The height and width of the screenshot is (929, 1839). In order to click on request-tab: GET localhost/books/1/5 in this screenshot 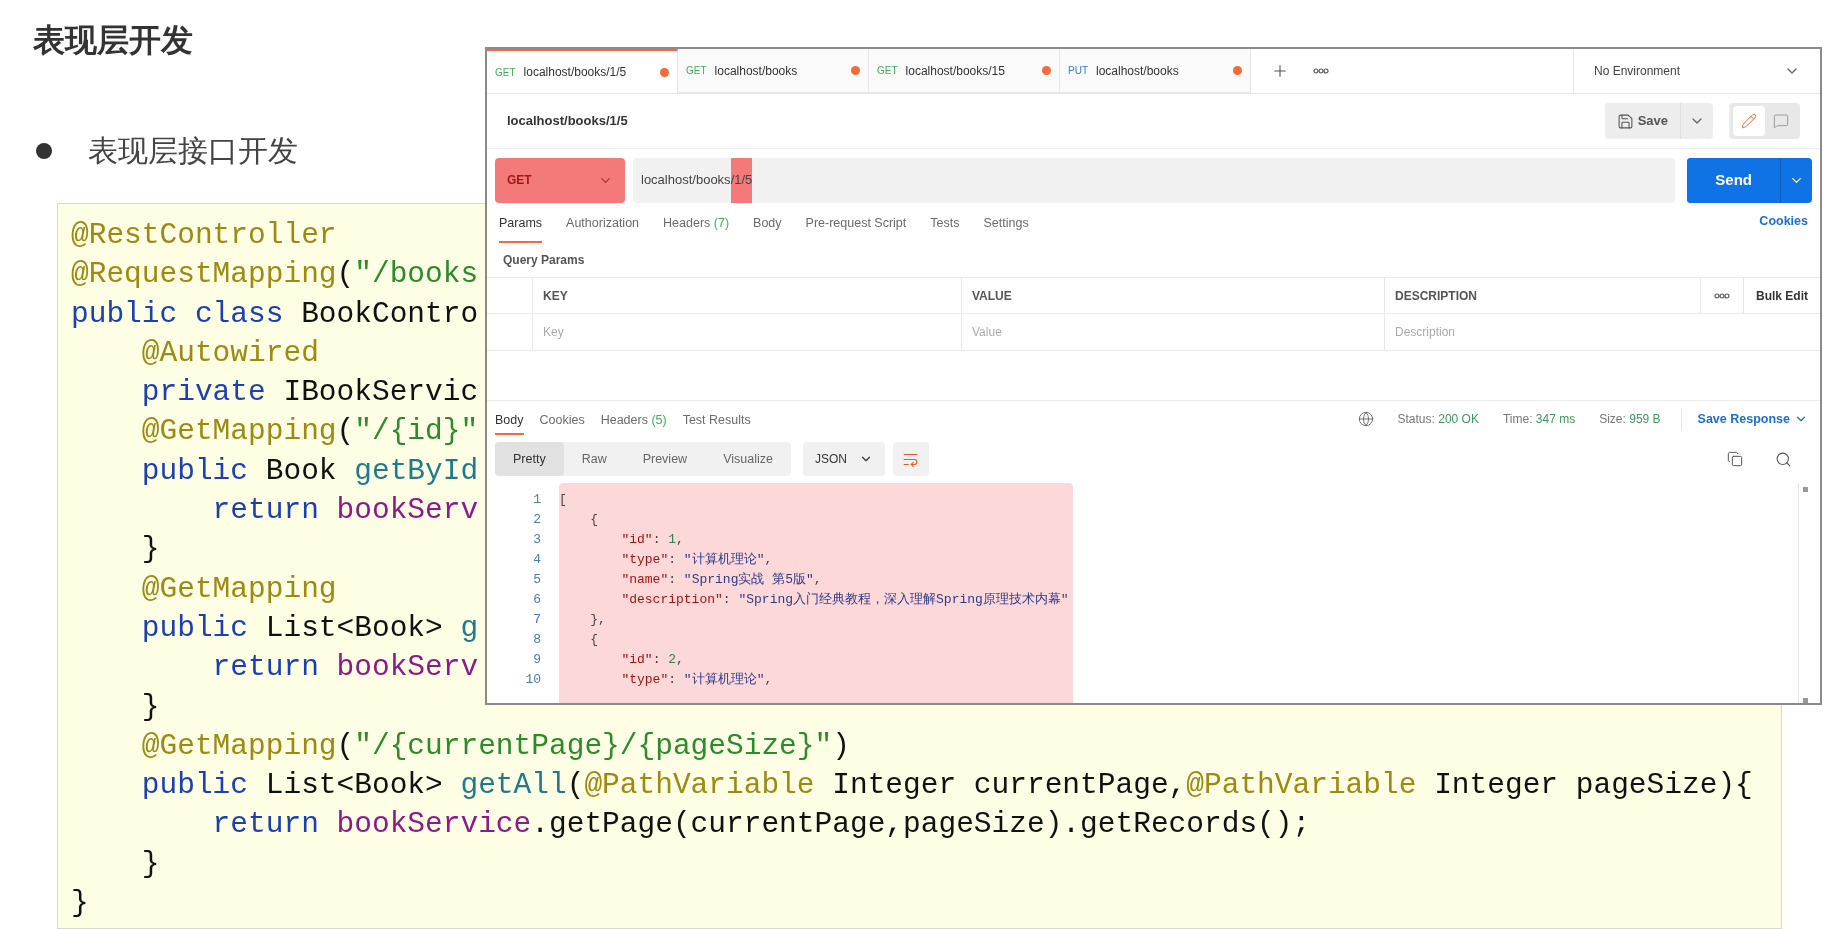, I will do `click(582, 71)`.